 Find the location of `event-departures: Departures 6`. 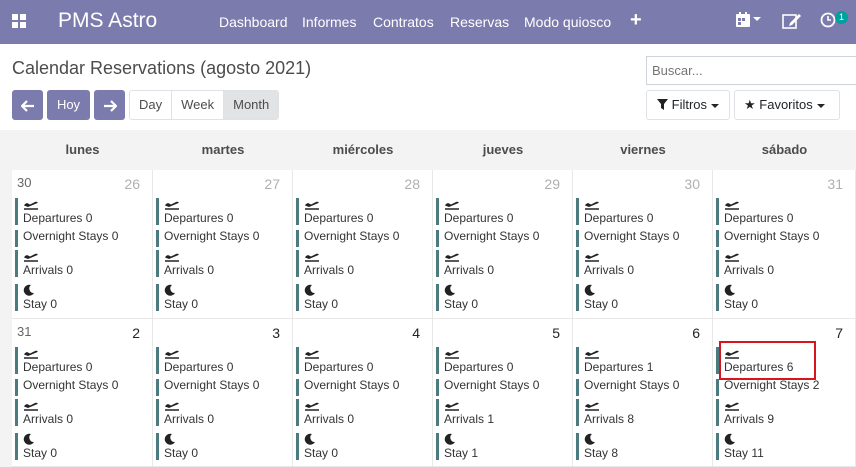

event-departures: Departures 6 is located at coordinates (778, 360).